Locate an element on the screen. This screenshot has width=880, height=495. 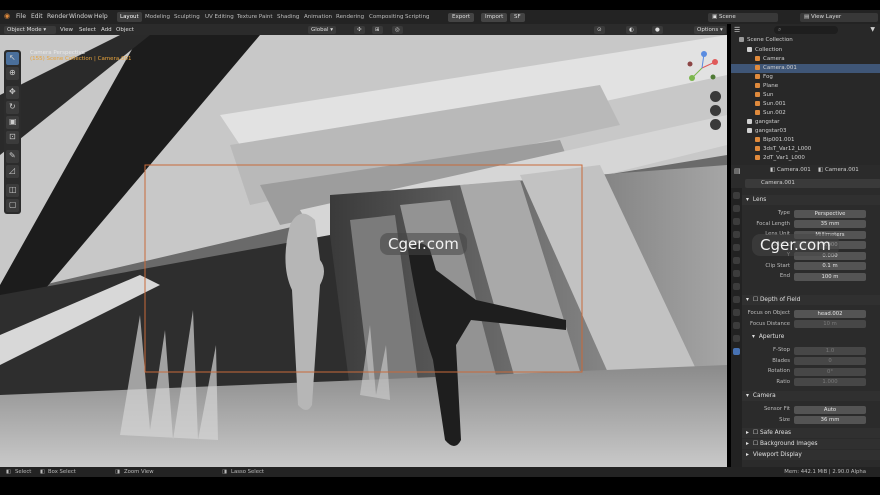
view-object-types-icon: ⊙ is located at coordinates (599, 29).